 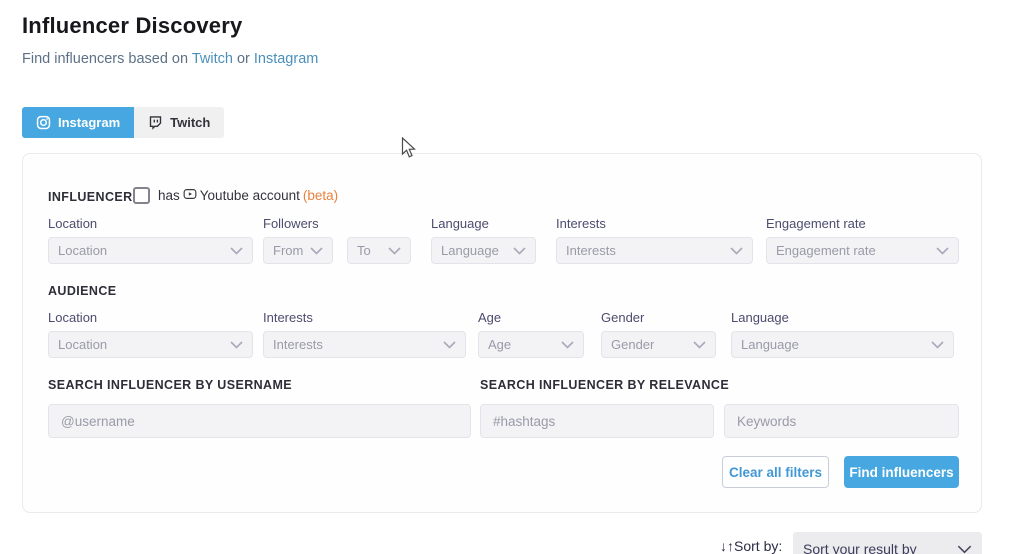 What do you see at coordinates (605, 385) in the screenshot?
I see `search-relevance-heading: SEARCH INFLUENCER BY RELEVANCE` at bounding box center [605, 385].